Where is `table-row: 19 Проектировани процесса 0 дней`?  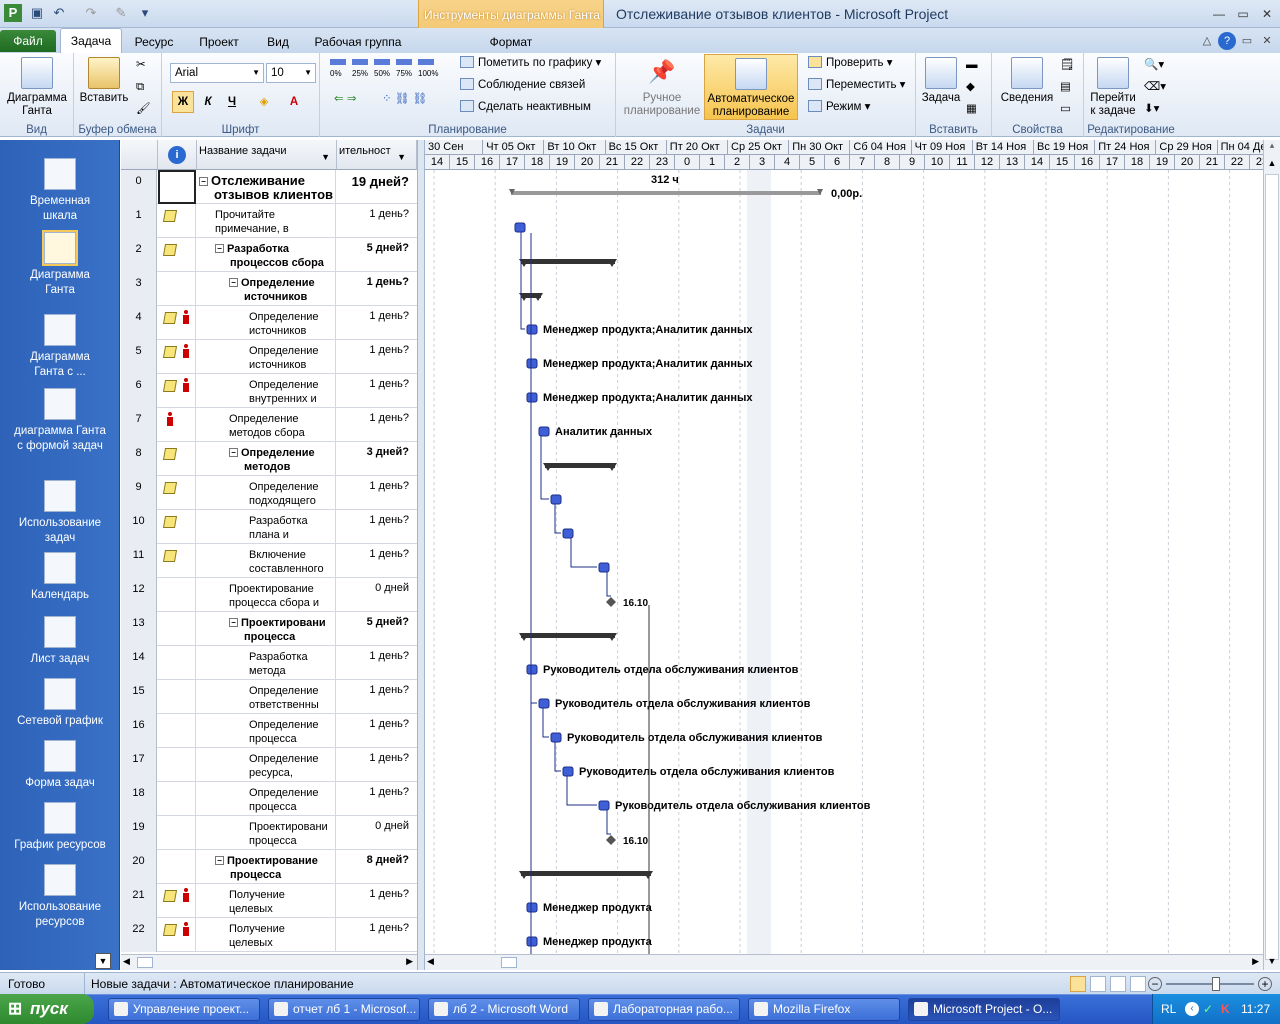
table-row: 19 Проектировани процесса 0 дней is located at coordinates (269, 833).